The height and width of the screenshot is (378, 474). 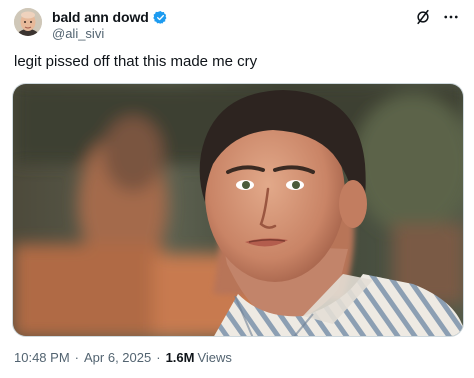 I want to click on more-options-icon, so click(x=451, y=17).